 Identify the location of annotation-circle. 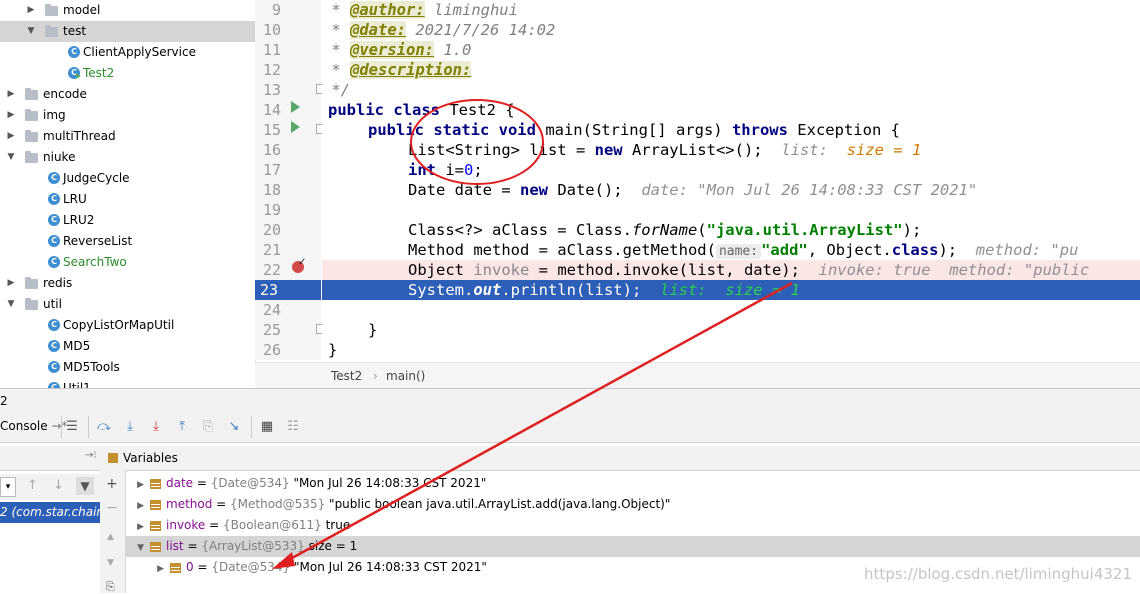
(477, 142).